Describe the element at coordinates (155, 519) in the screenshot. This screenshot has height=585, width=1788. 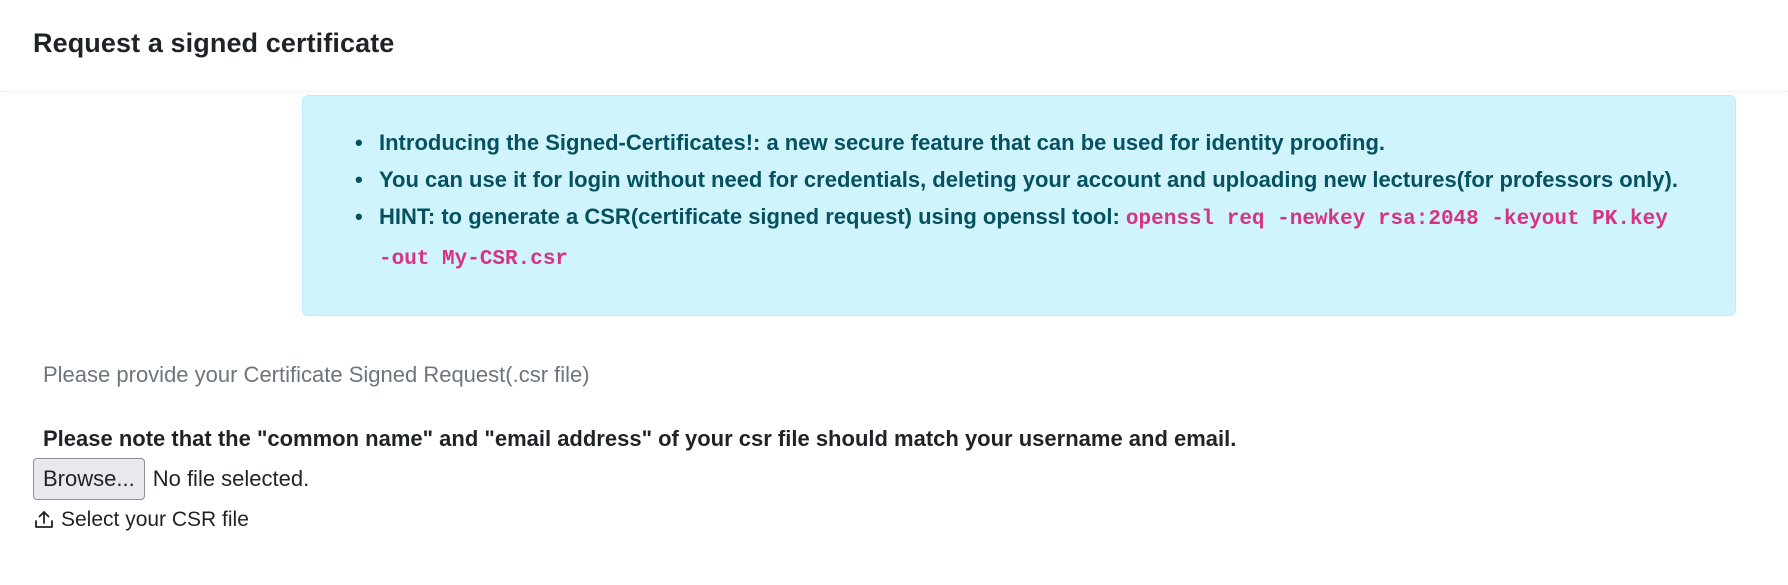
I see `select-csr-text: Select your CSR file` at that location.